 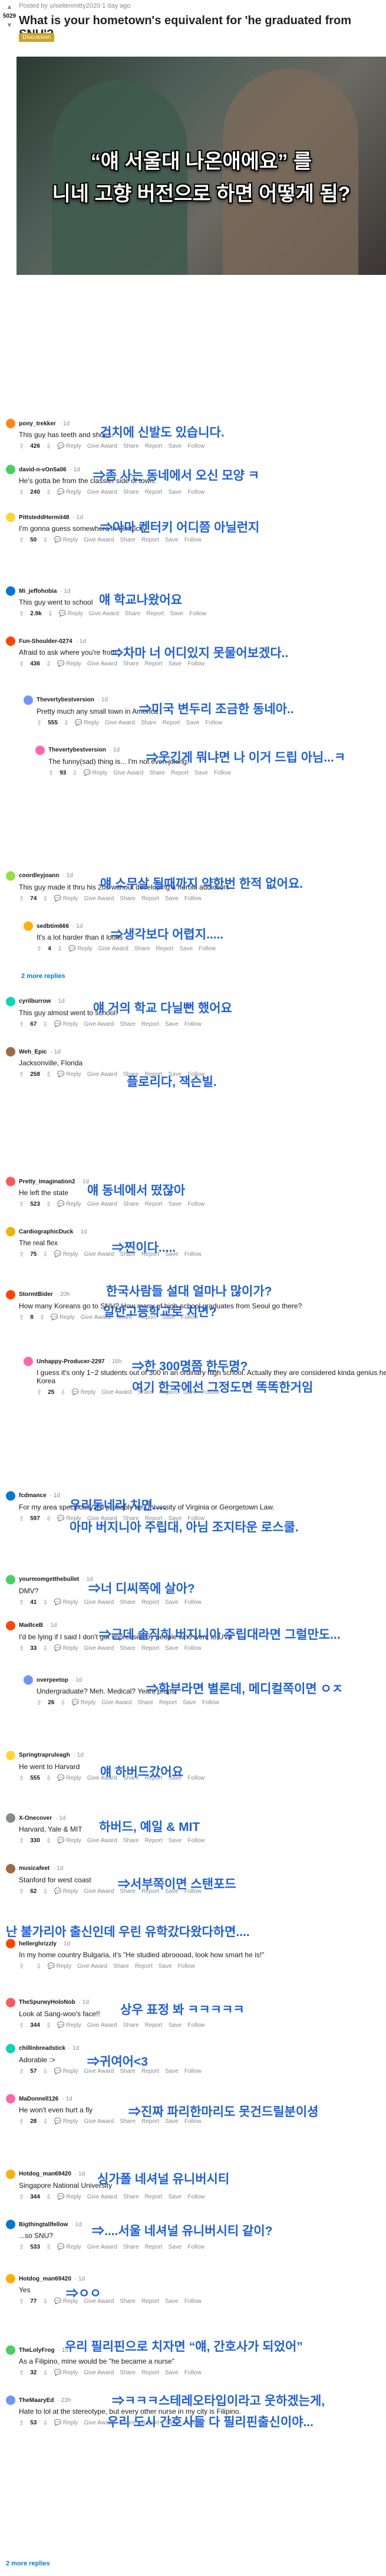 I want to click on comment-username: Weh_Epic, so click(x=33, y=1052).